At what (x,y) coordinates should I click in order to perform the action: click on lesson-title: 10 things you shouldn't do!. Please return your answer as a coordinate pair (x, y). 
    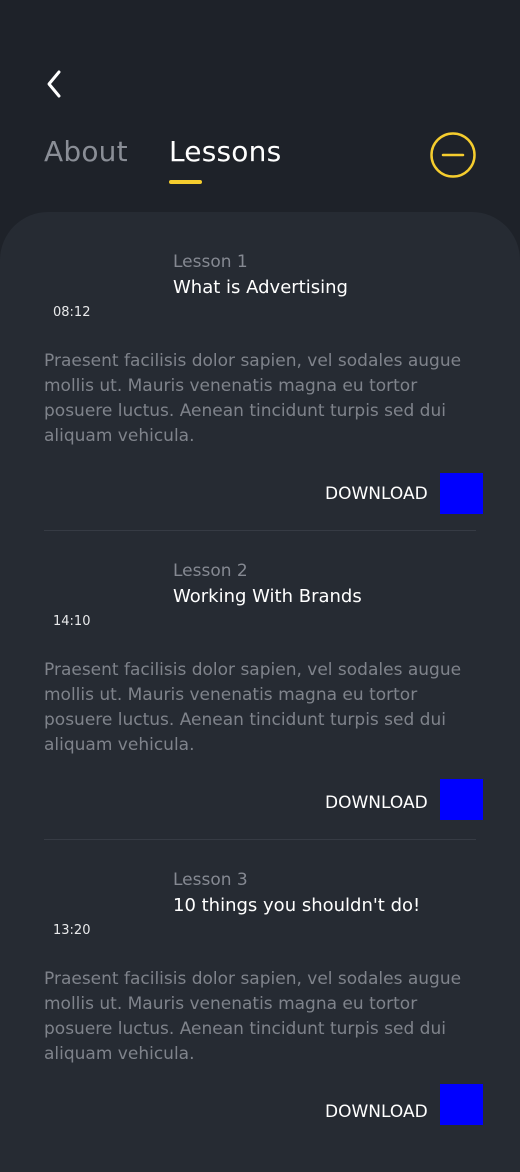
    Looking at the image, I should click on (297, 905).